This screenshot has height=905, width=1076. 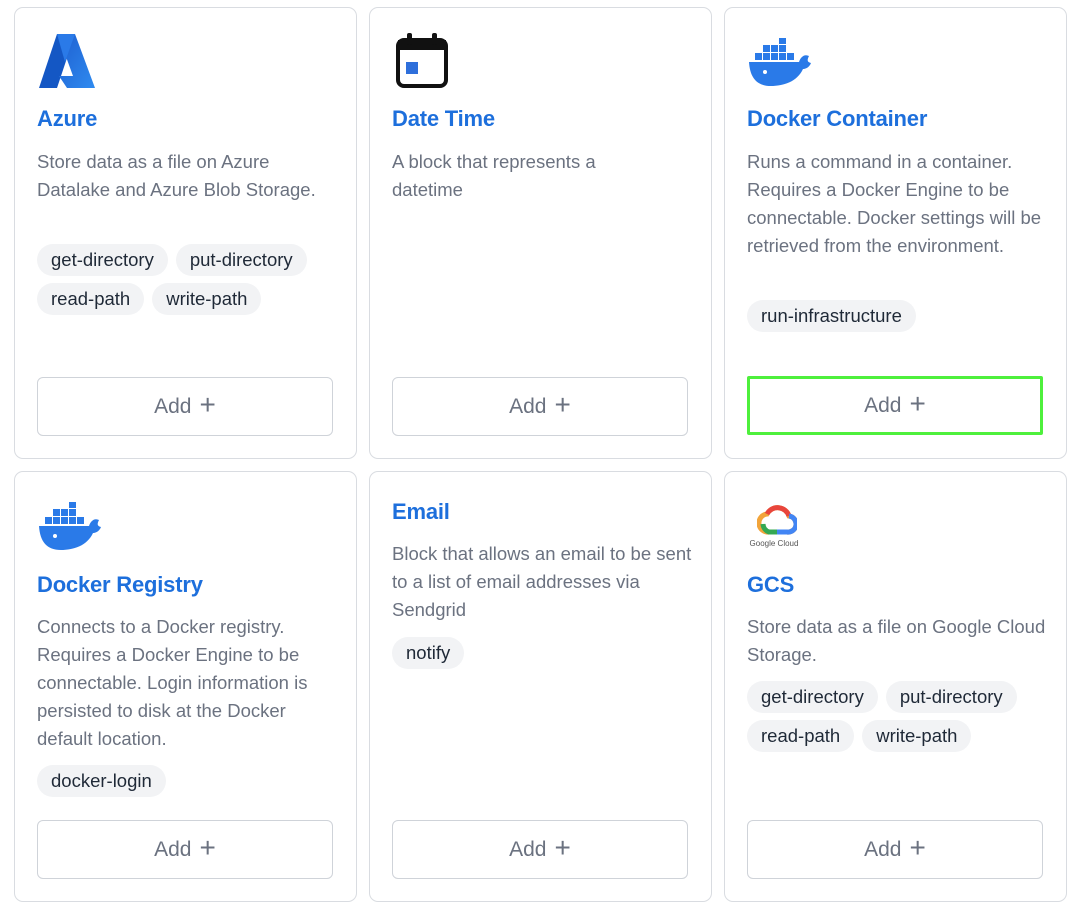 What do you see at coordinates (443, 118) in the screenshot?
I see `card-title: Date Time` at bounding box center [443, 118].